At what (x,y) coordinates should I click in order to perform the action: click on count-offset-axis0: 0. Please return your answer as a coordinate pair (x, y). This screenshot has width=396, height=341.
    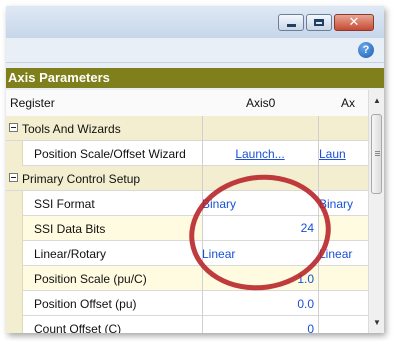
    Looking at the image, I should click on (260, 327).